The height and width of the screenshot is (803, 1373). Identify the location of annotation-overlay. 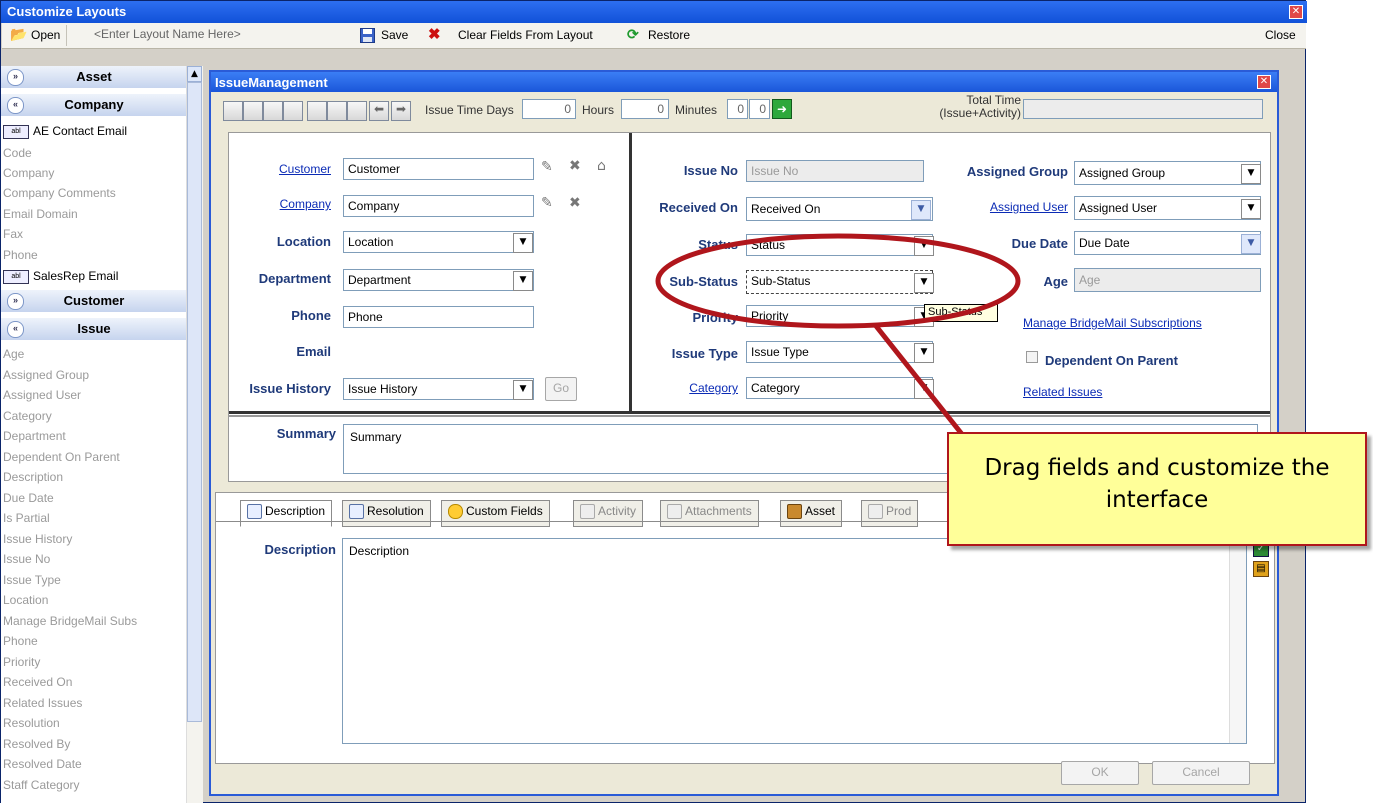
(838, 336).